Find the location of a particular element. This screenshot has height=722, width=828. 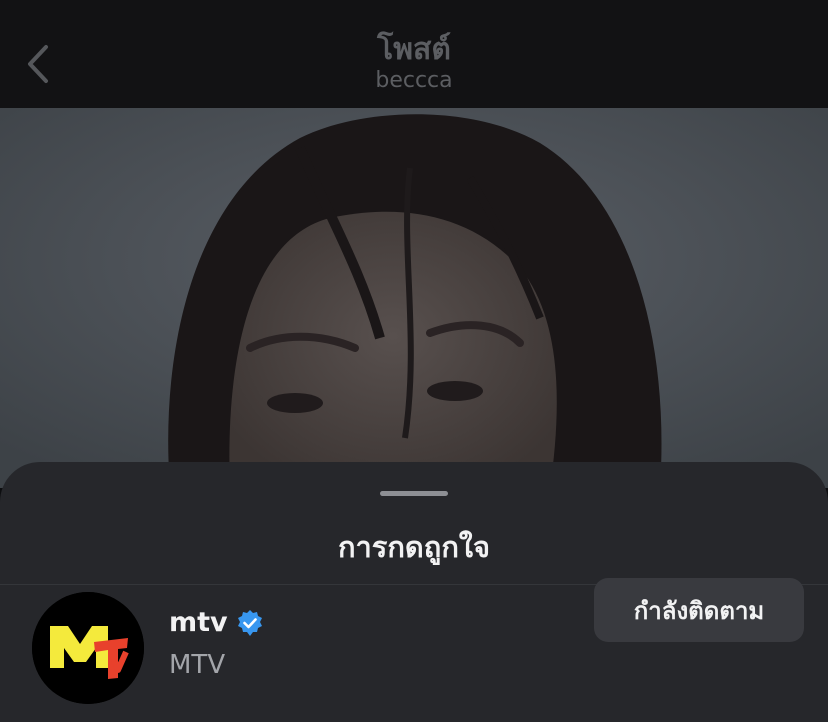

mtv-logo is located at coordinates (88, 648).